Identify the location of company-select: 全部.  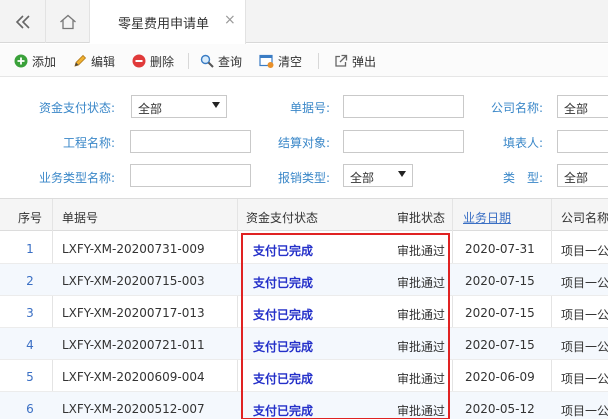
(582, 106).